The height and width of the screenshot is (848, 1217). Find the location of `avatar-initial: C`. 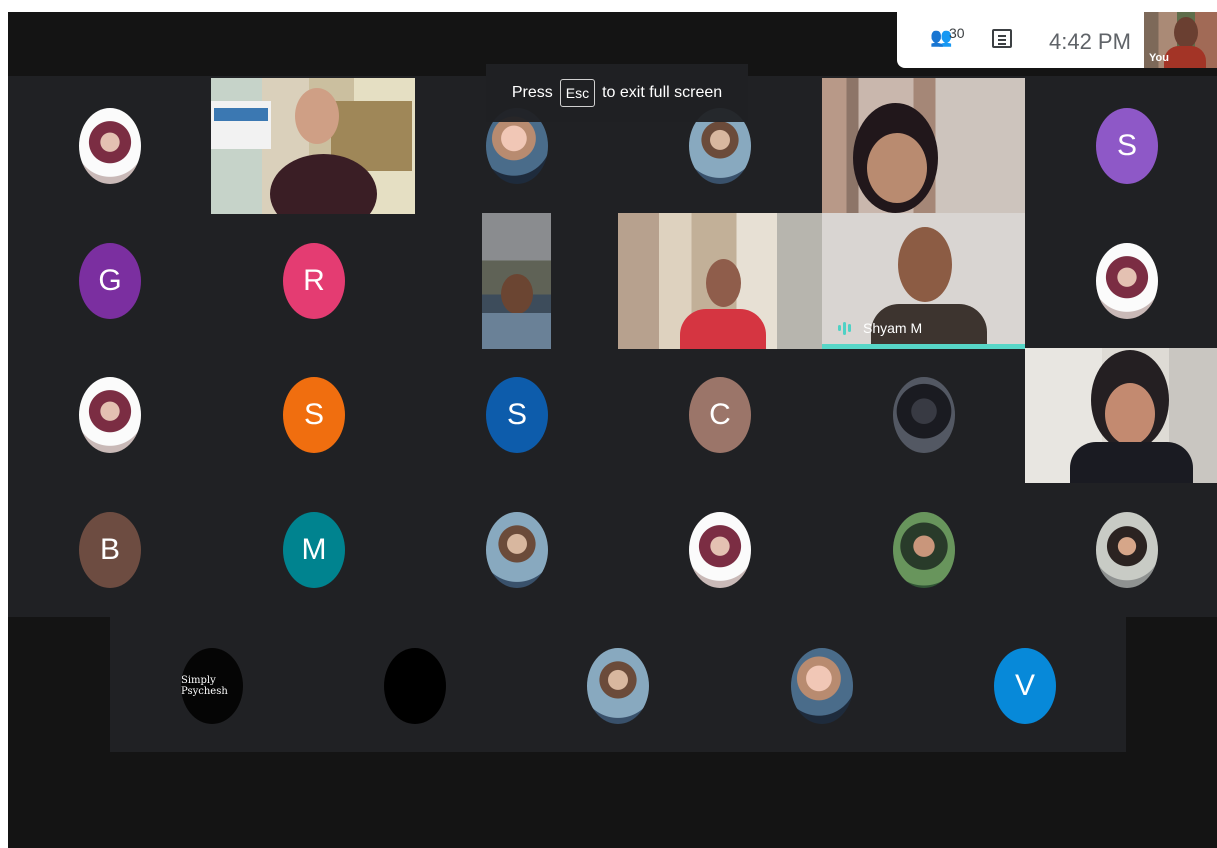

avatar-initial: C is located at coordinates (720, 414).